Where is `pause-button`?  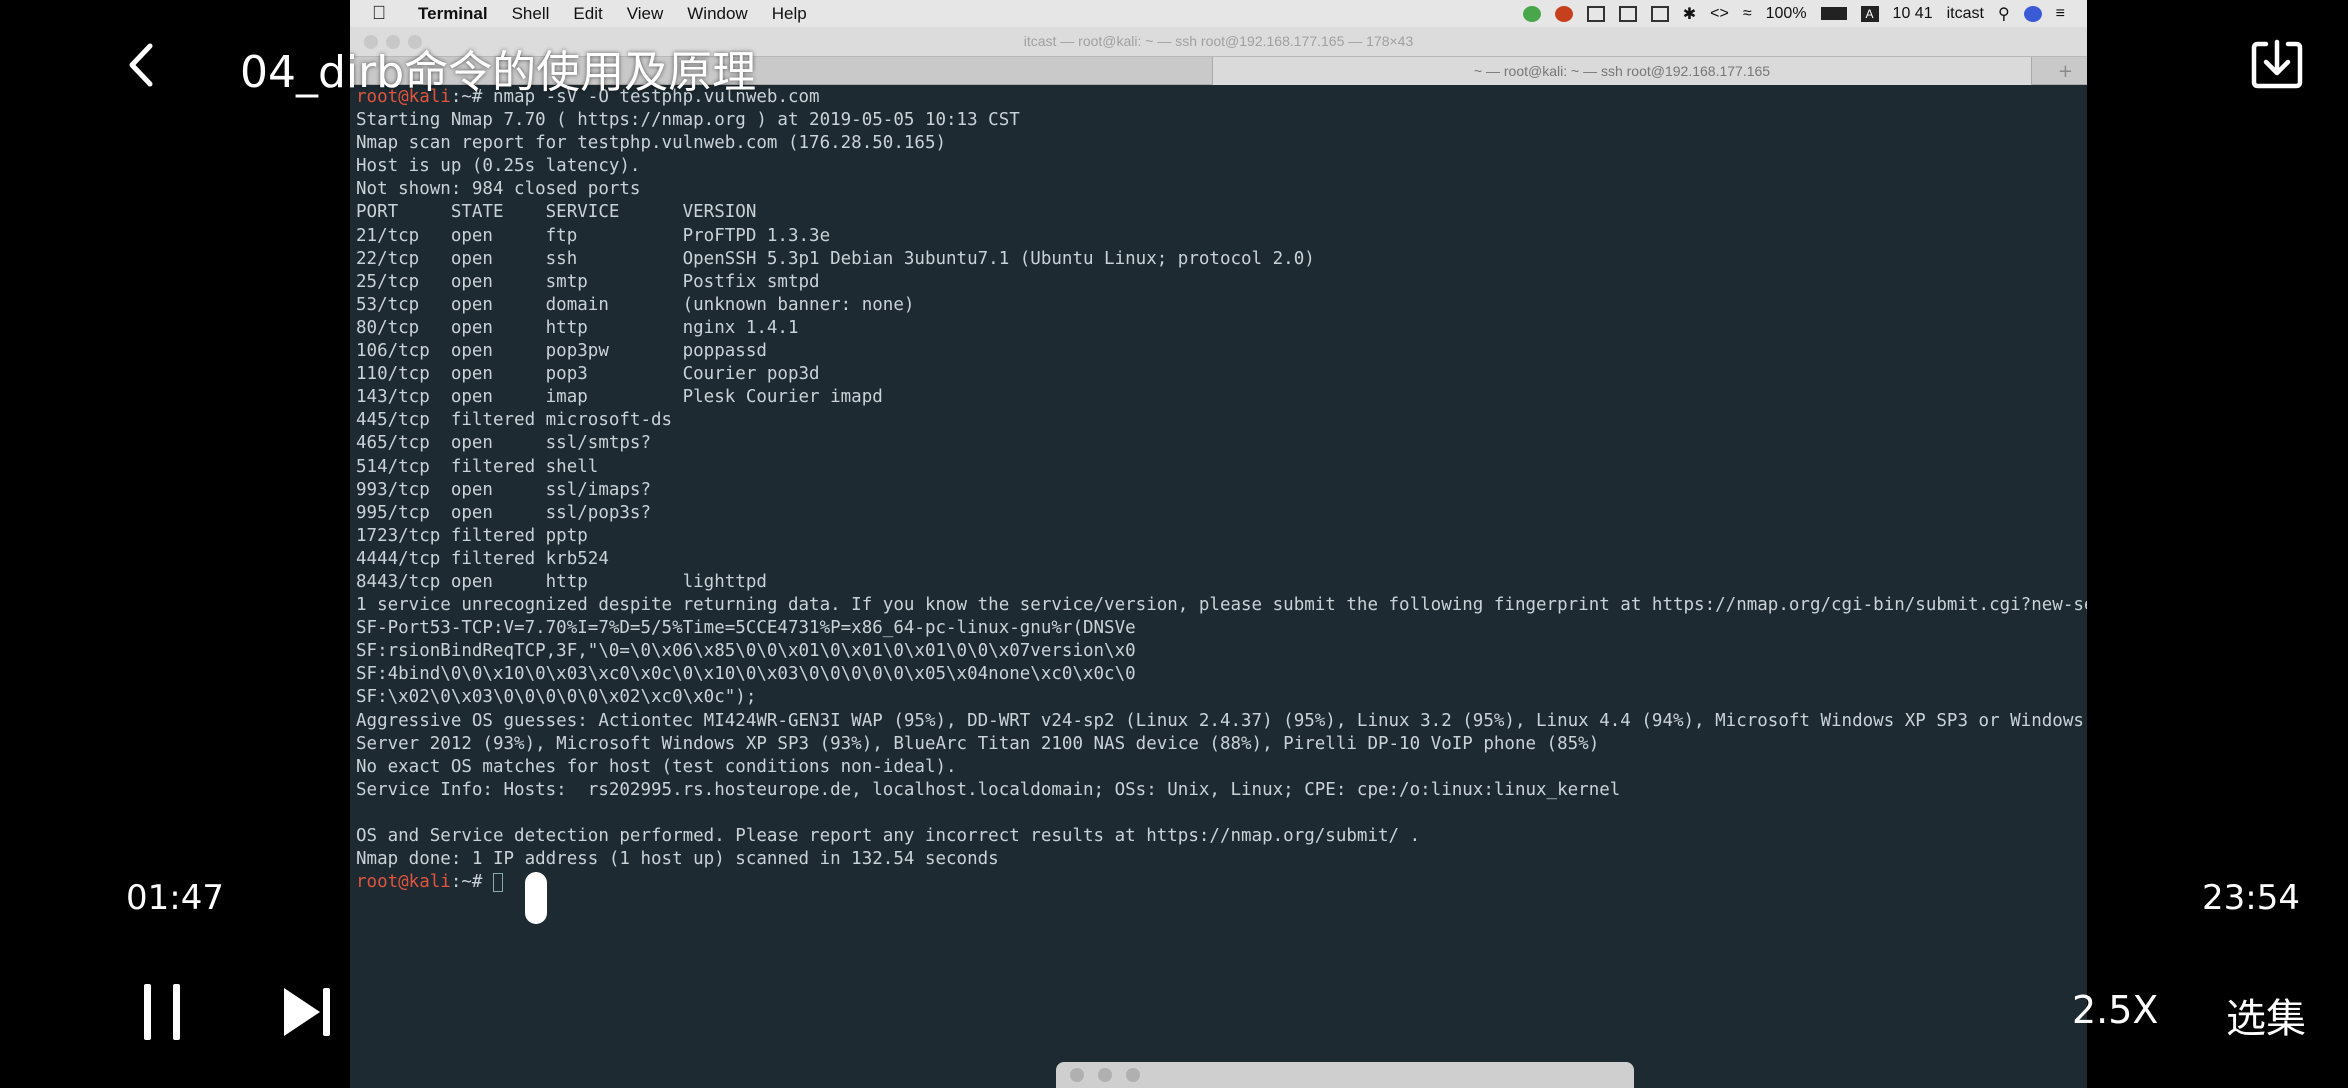 pause-button is located at coordinates (162, 1012).